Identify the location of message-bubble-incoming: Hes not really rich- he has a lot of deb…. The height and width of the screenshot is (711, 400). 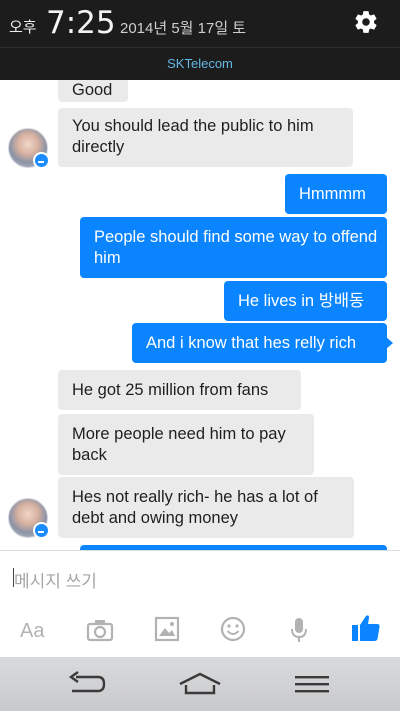
(206, 507).